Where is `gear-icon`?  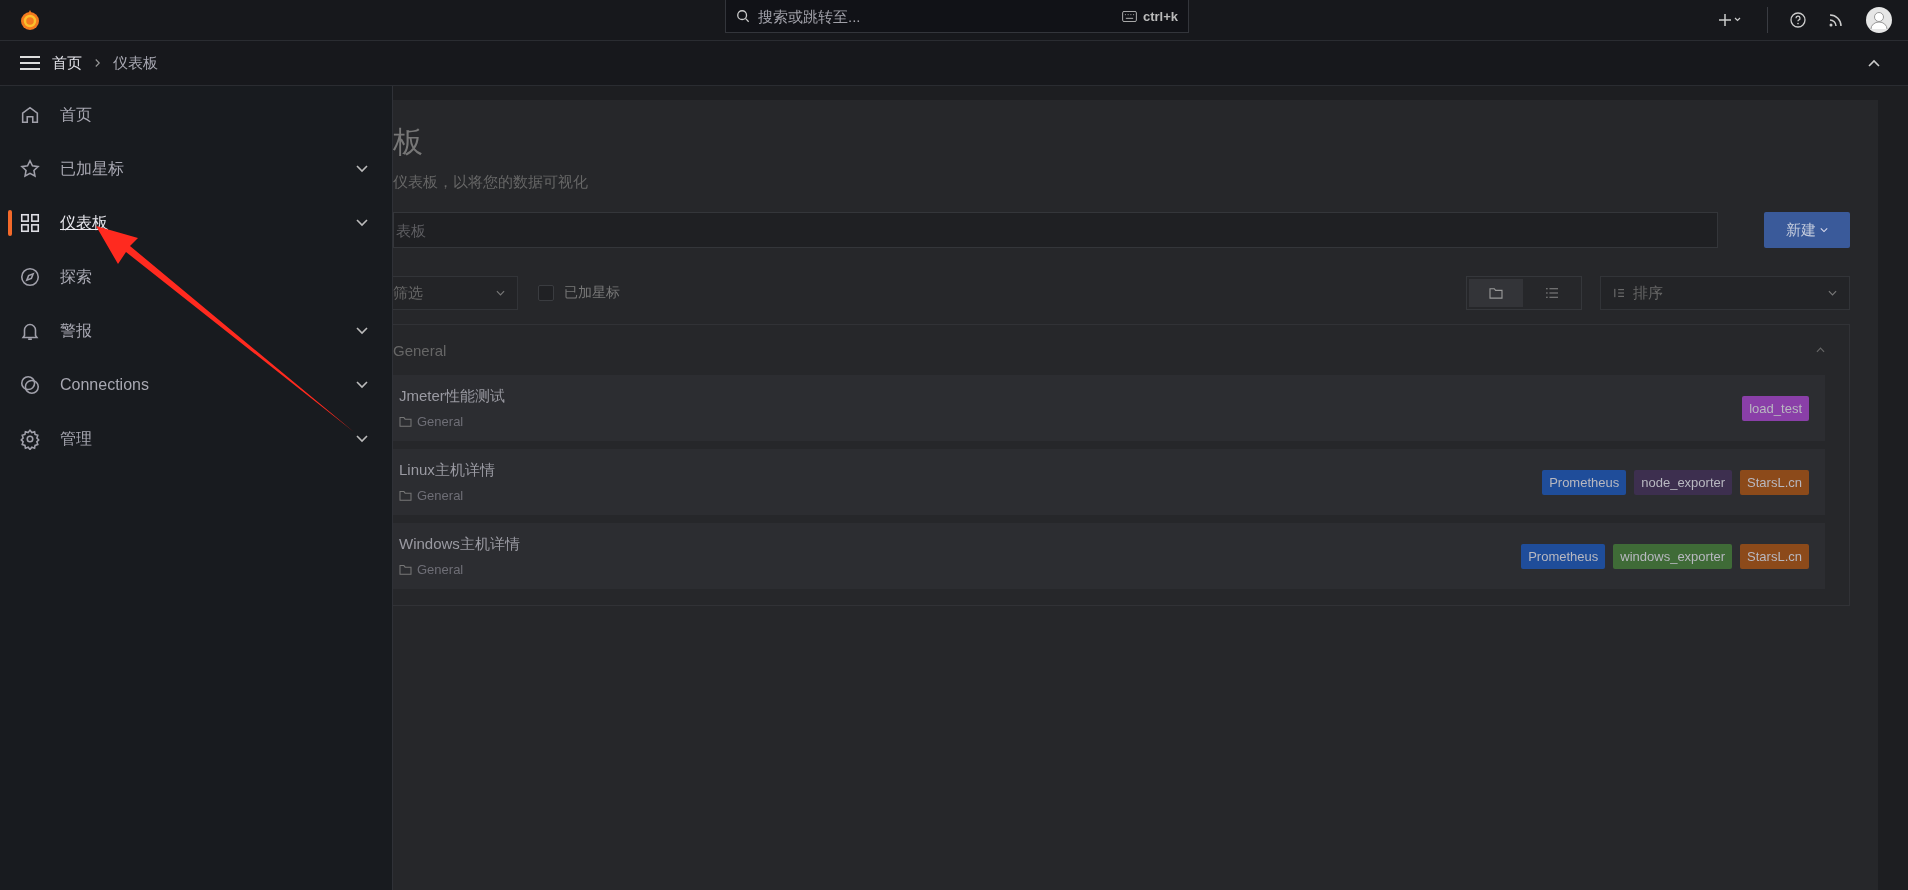 gear-icon is located at coordinates (30, 439).